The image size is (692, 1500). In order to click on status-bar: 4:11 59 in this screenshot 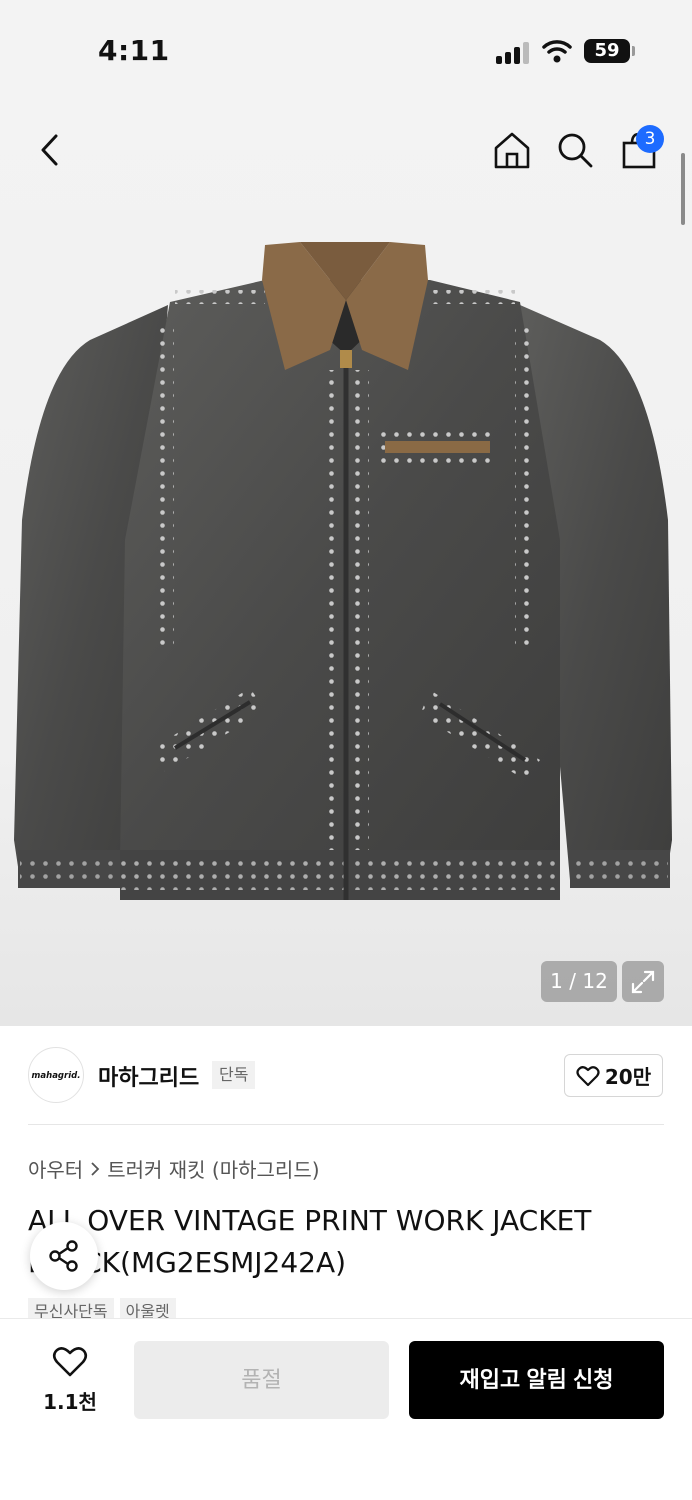, I will do `click(346, 50)`.